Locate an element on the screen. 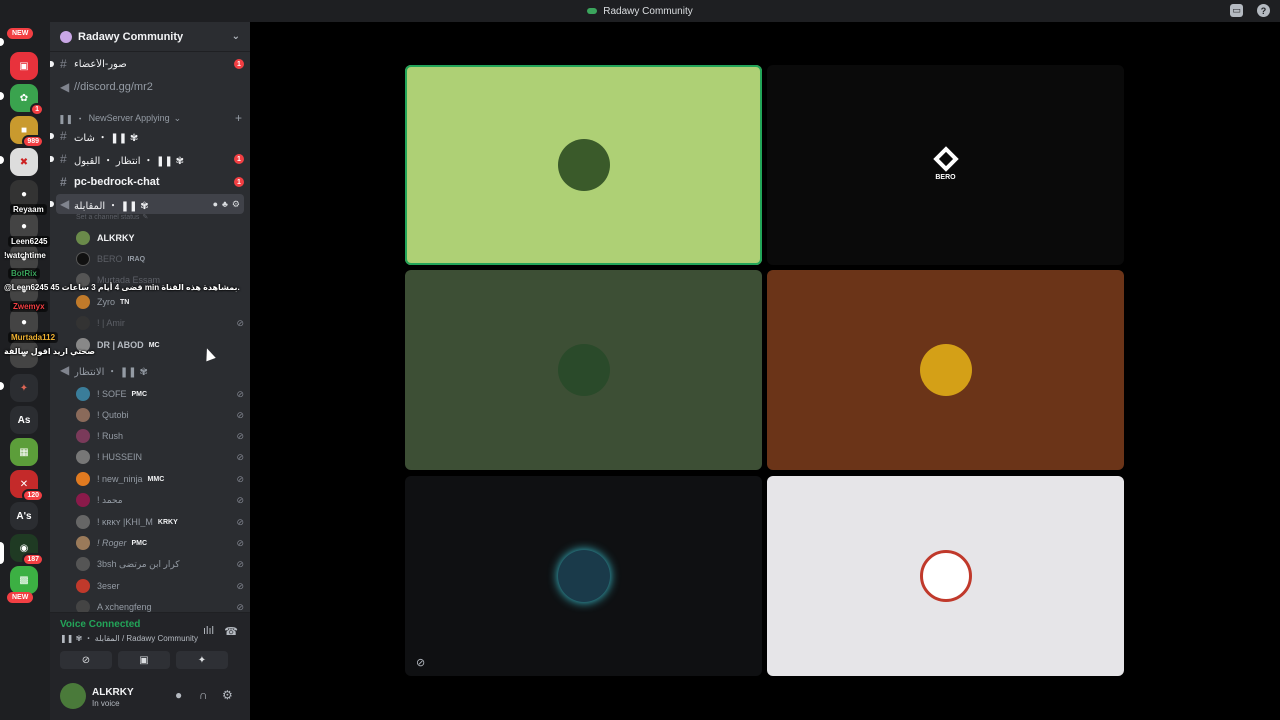 This screenshot has width=1280, height=720. voice-member: 3bsh كرار ابن مرتضى ⊘ is located at coordinates (160, 564).